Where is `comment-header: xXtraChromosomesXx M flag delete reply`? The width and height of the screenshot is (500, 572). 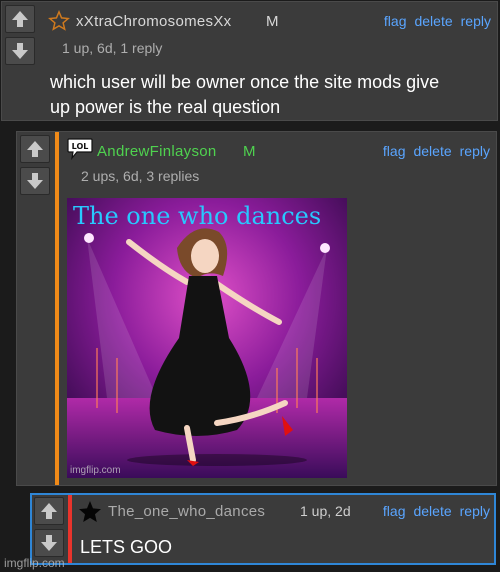 comment-header: xXtraChromosomesXx M flag delete reply is located at coordinates (269, 20).